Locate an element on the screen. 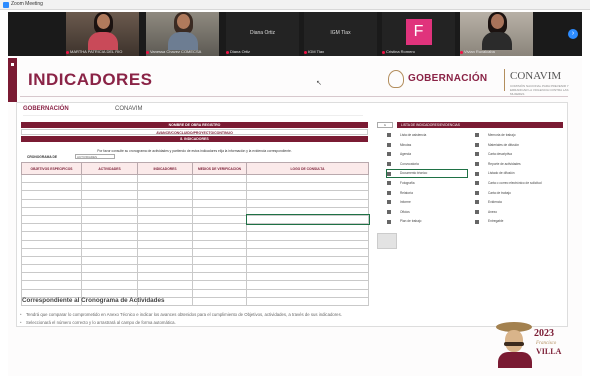 This screenshot has width=590, height=378. form-status-bar: AVANCE/CONCLUIDO/PROYECTO/CONTINUO is located at coordinates (194, 132).